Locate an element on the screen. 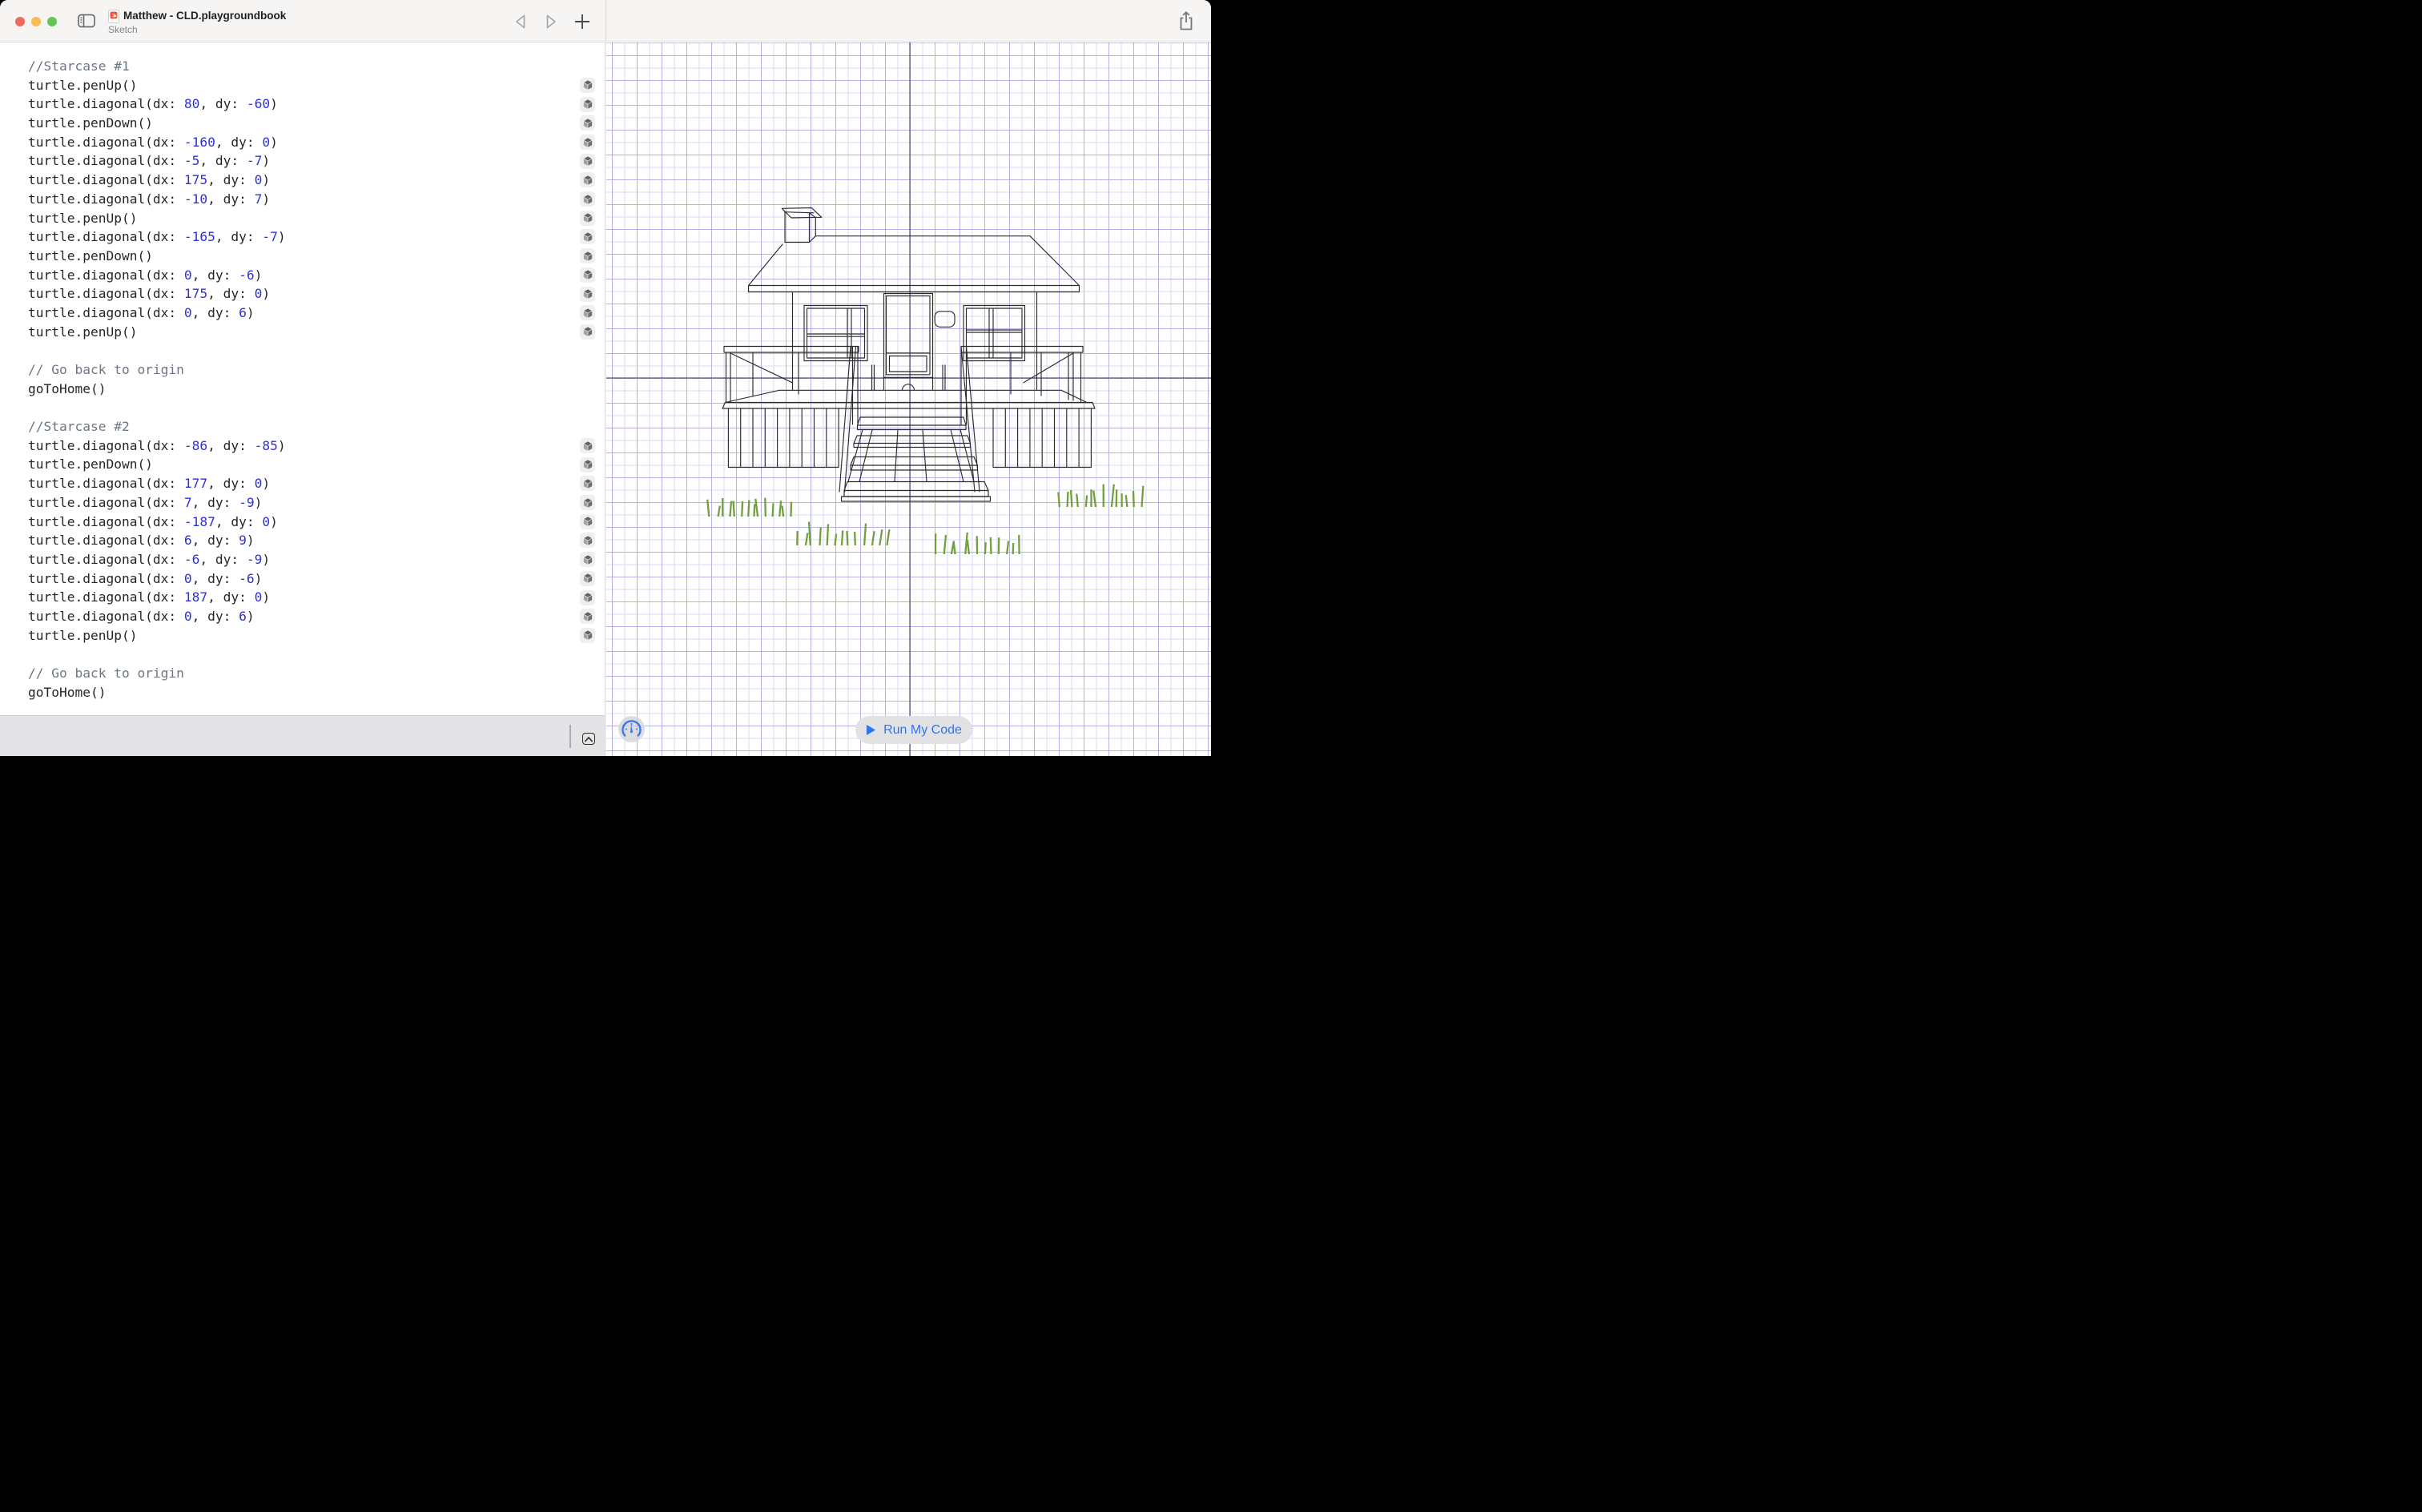 The height and width of the screenshot is (1512, 2422). run-my-code-button: Run My Code is located at coordinates (913, 730).